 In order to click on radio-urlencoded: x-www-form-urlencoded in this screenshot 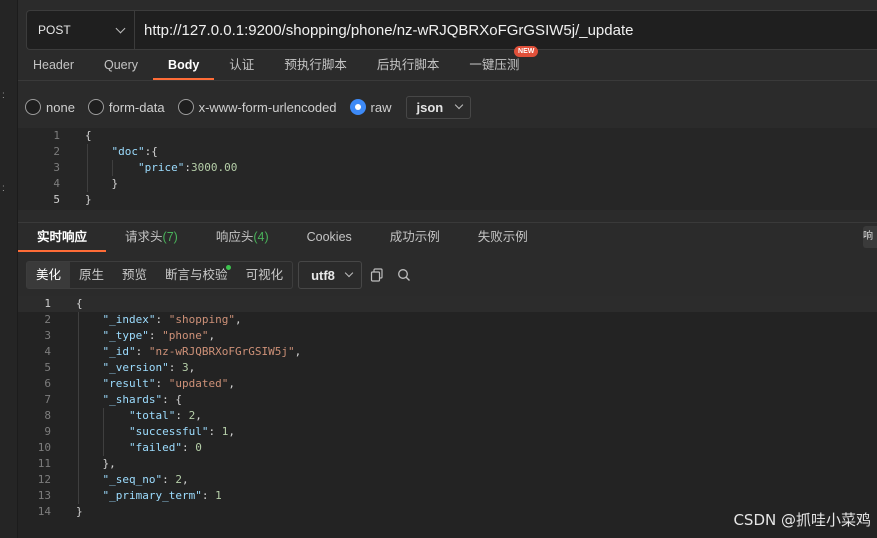, I will do `click(257, 107)`.